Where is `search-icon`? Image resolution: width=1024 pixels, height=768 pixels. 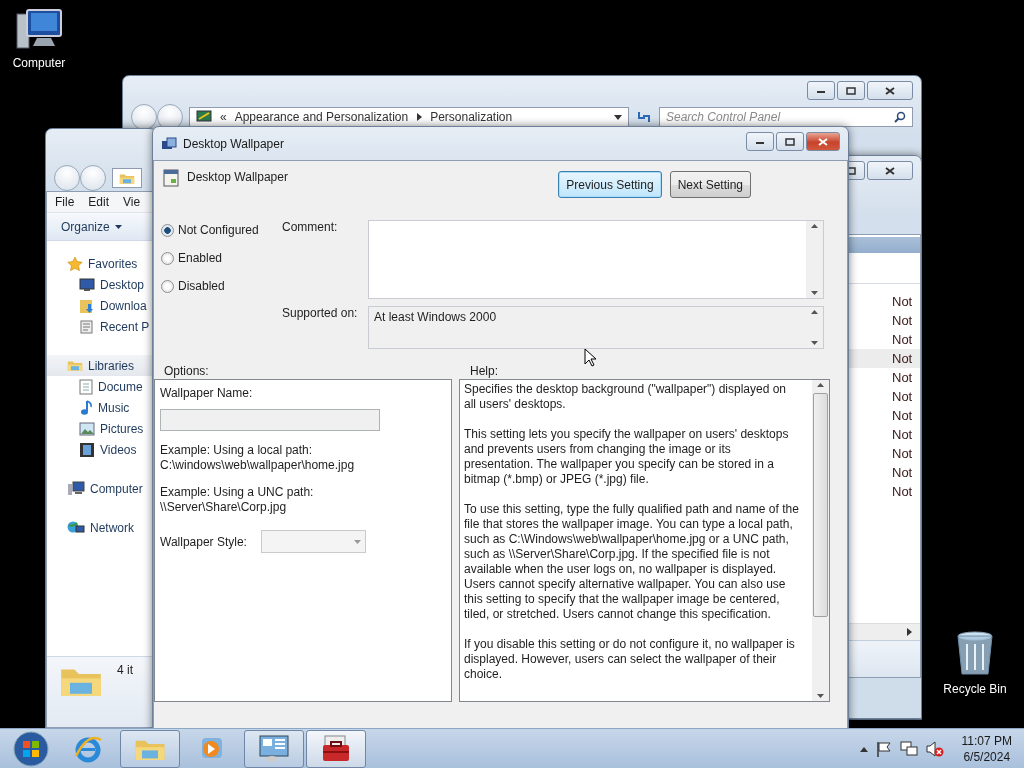
search-icon is located at coordinates (900, 117).